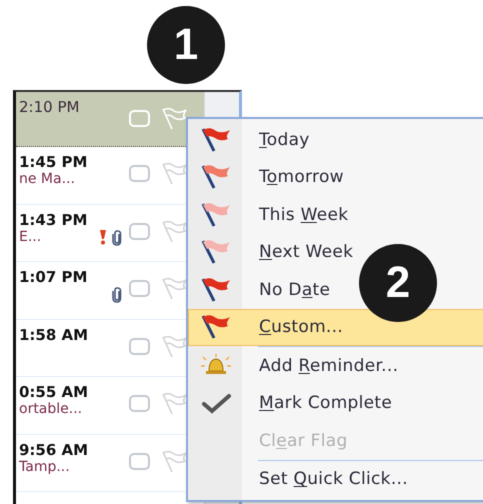 The height and width of the screenshot is (504, 483). What do you see at coordinates (216, 403) in the screenshot?
I see `checkmark-icon` at bounding box center [216, 403].